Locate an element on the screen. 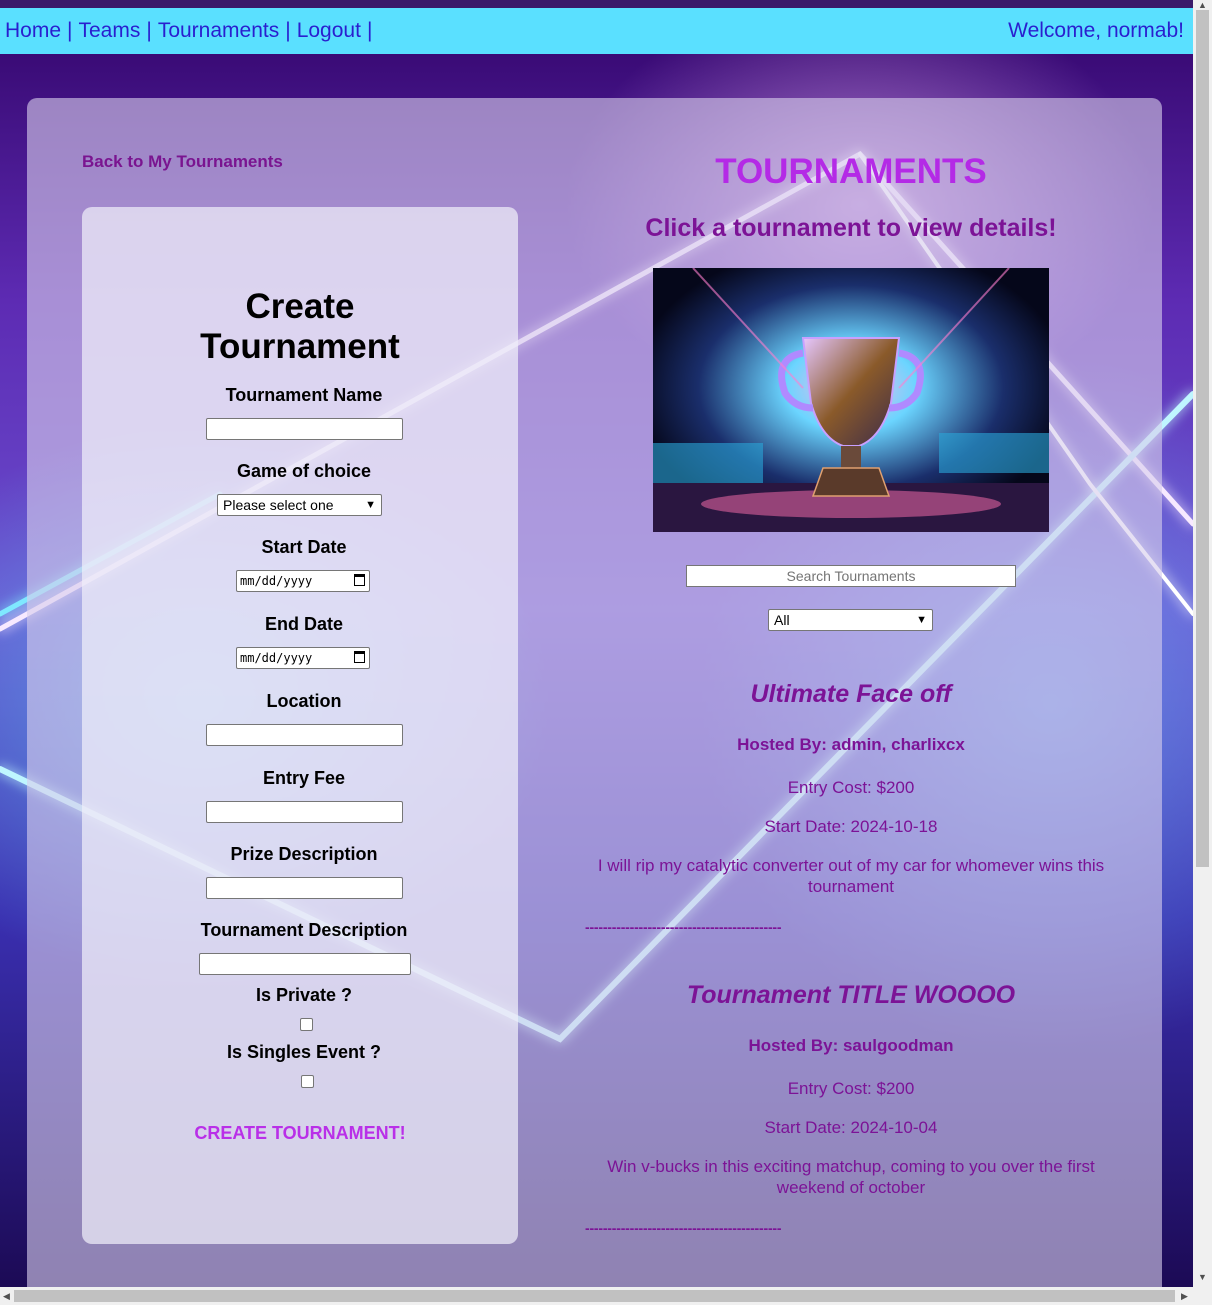 The image size is (1212, 1305). nav-teams-link: Teams is located at coordinates (110, 30).